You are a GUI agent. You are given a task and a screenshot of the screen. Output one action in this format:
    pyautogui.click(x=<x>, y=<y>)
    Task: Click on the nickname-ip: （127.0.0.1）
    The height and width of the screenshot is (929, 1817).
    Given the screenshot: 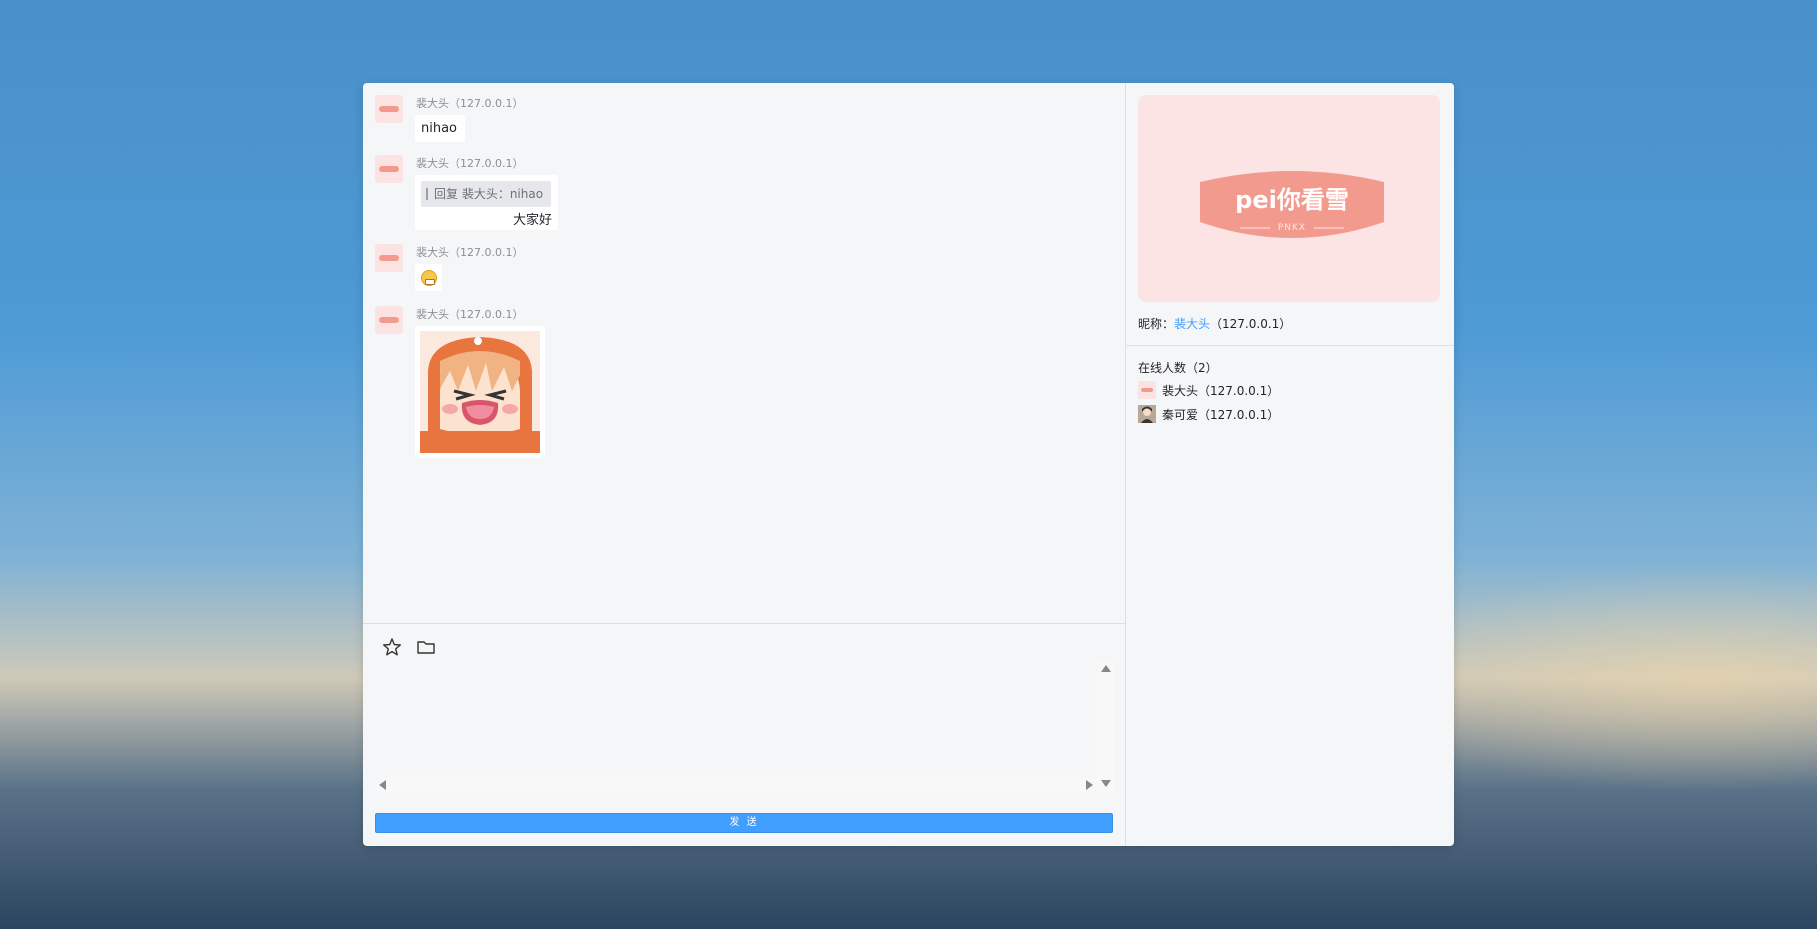 What is the action you would take?
    pyautogui.click(x=1251, y=324)
    